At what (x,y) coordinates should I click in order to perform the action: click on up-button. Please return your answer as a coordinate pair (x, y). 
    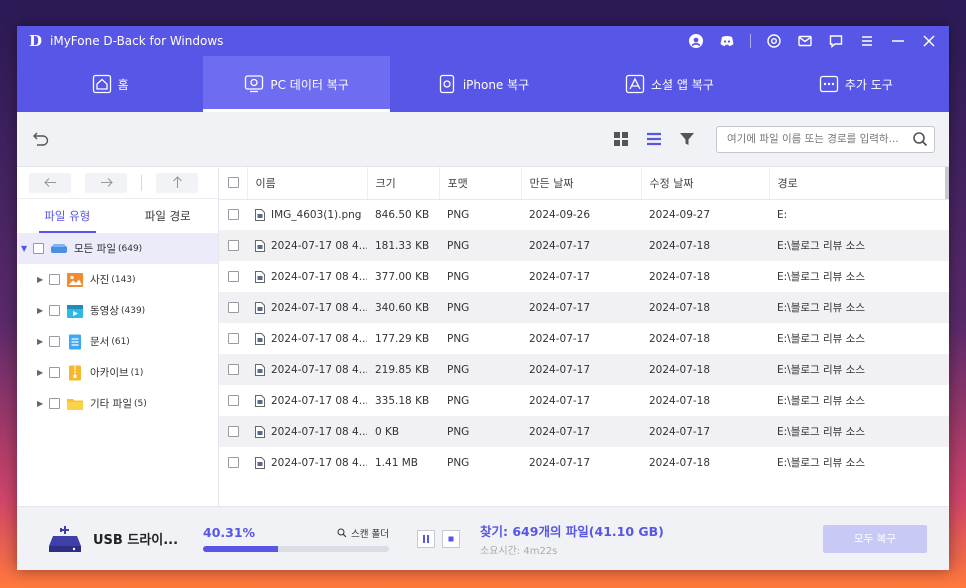
    Looking at the image, I should click on (177, 182).